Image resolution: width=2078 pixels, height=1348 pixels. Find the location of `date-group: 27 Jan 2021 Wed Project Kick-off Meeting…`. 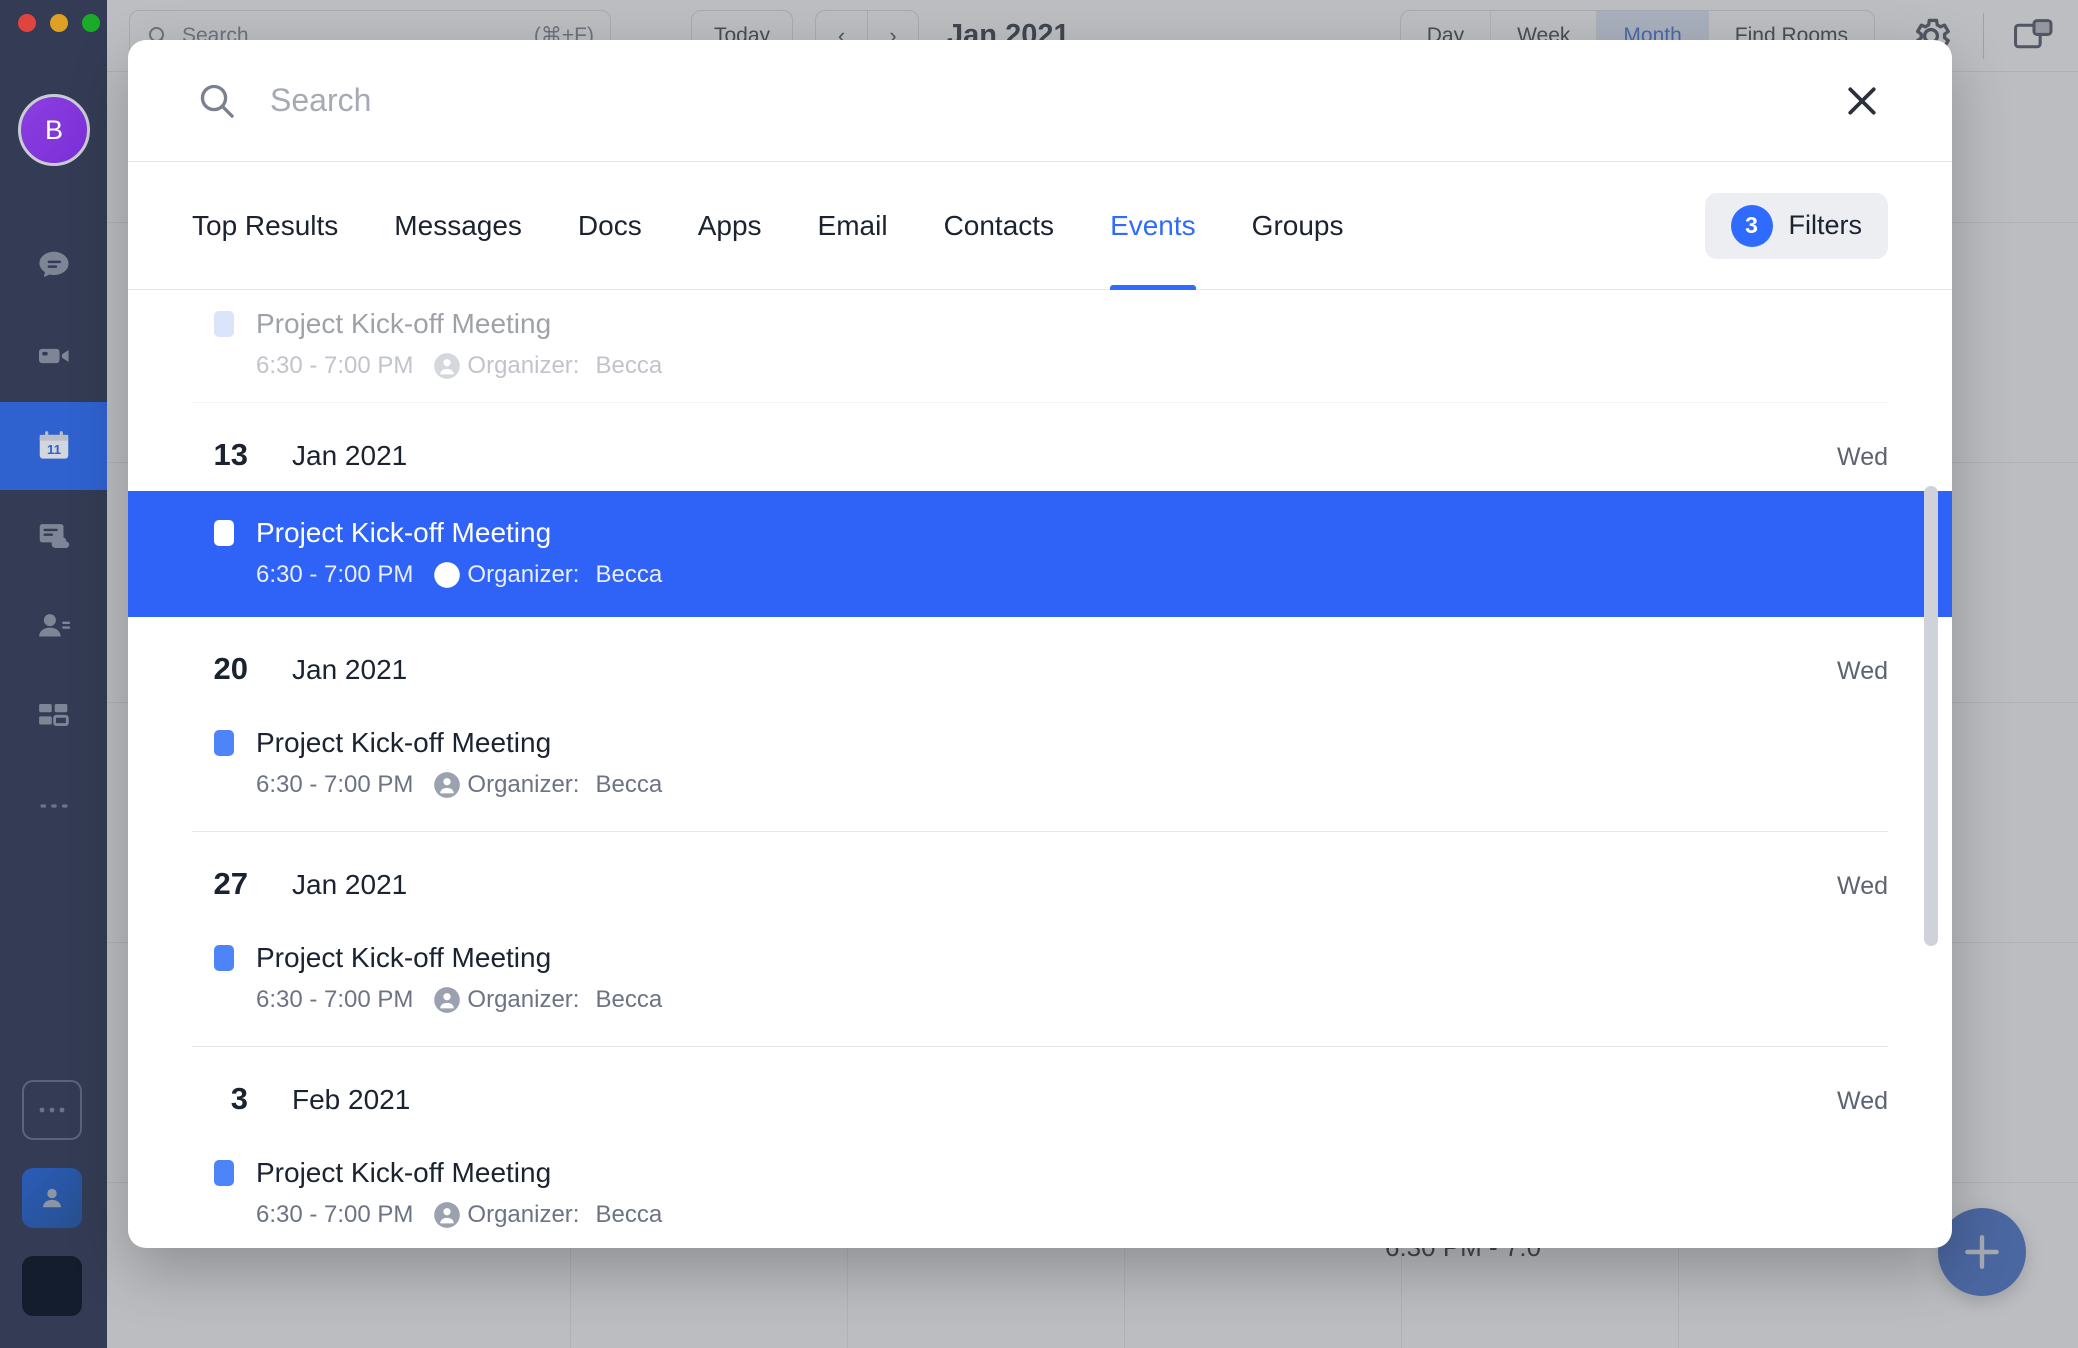

date-group: 27 Jan 2021 Wed Project Kick-off Meeting… is located at coordinates (1040, 939).